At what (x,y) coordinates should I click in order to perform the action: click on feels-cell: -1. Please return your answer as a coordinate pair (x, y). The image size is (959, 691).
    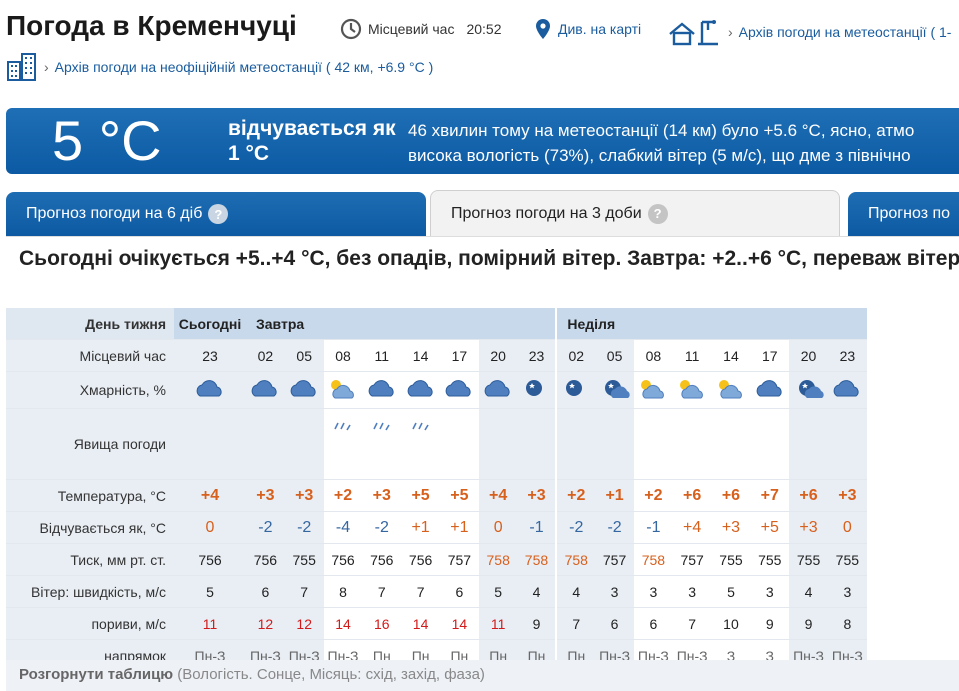
    Looking at the image, I should click on (653, 527).